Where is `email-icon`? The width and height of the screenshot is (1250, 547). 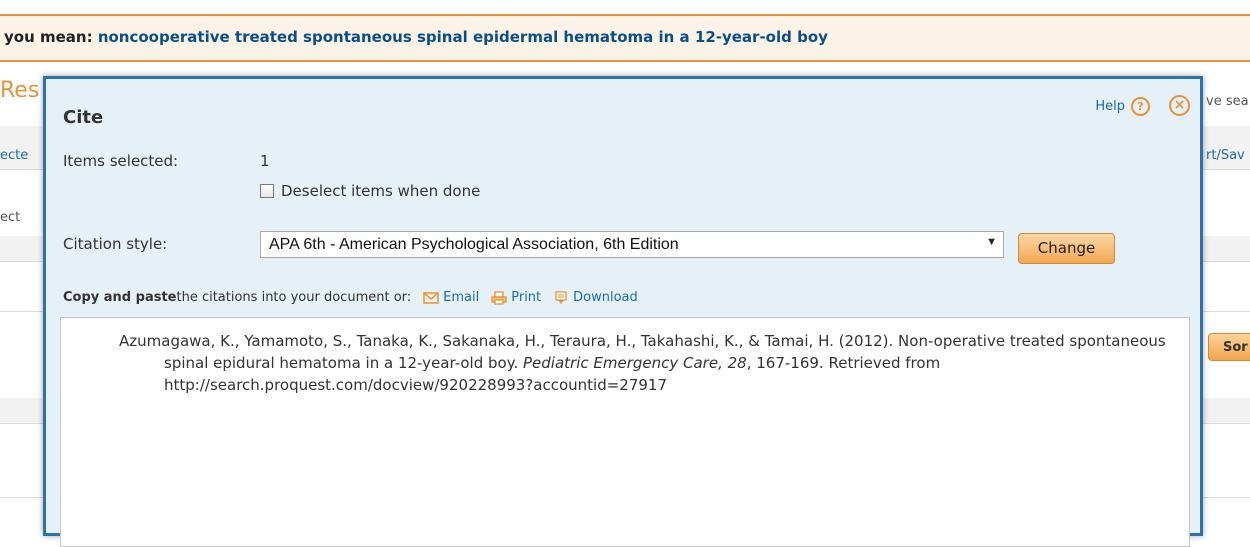
email-icon is located at coordinates (431, 298).